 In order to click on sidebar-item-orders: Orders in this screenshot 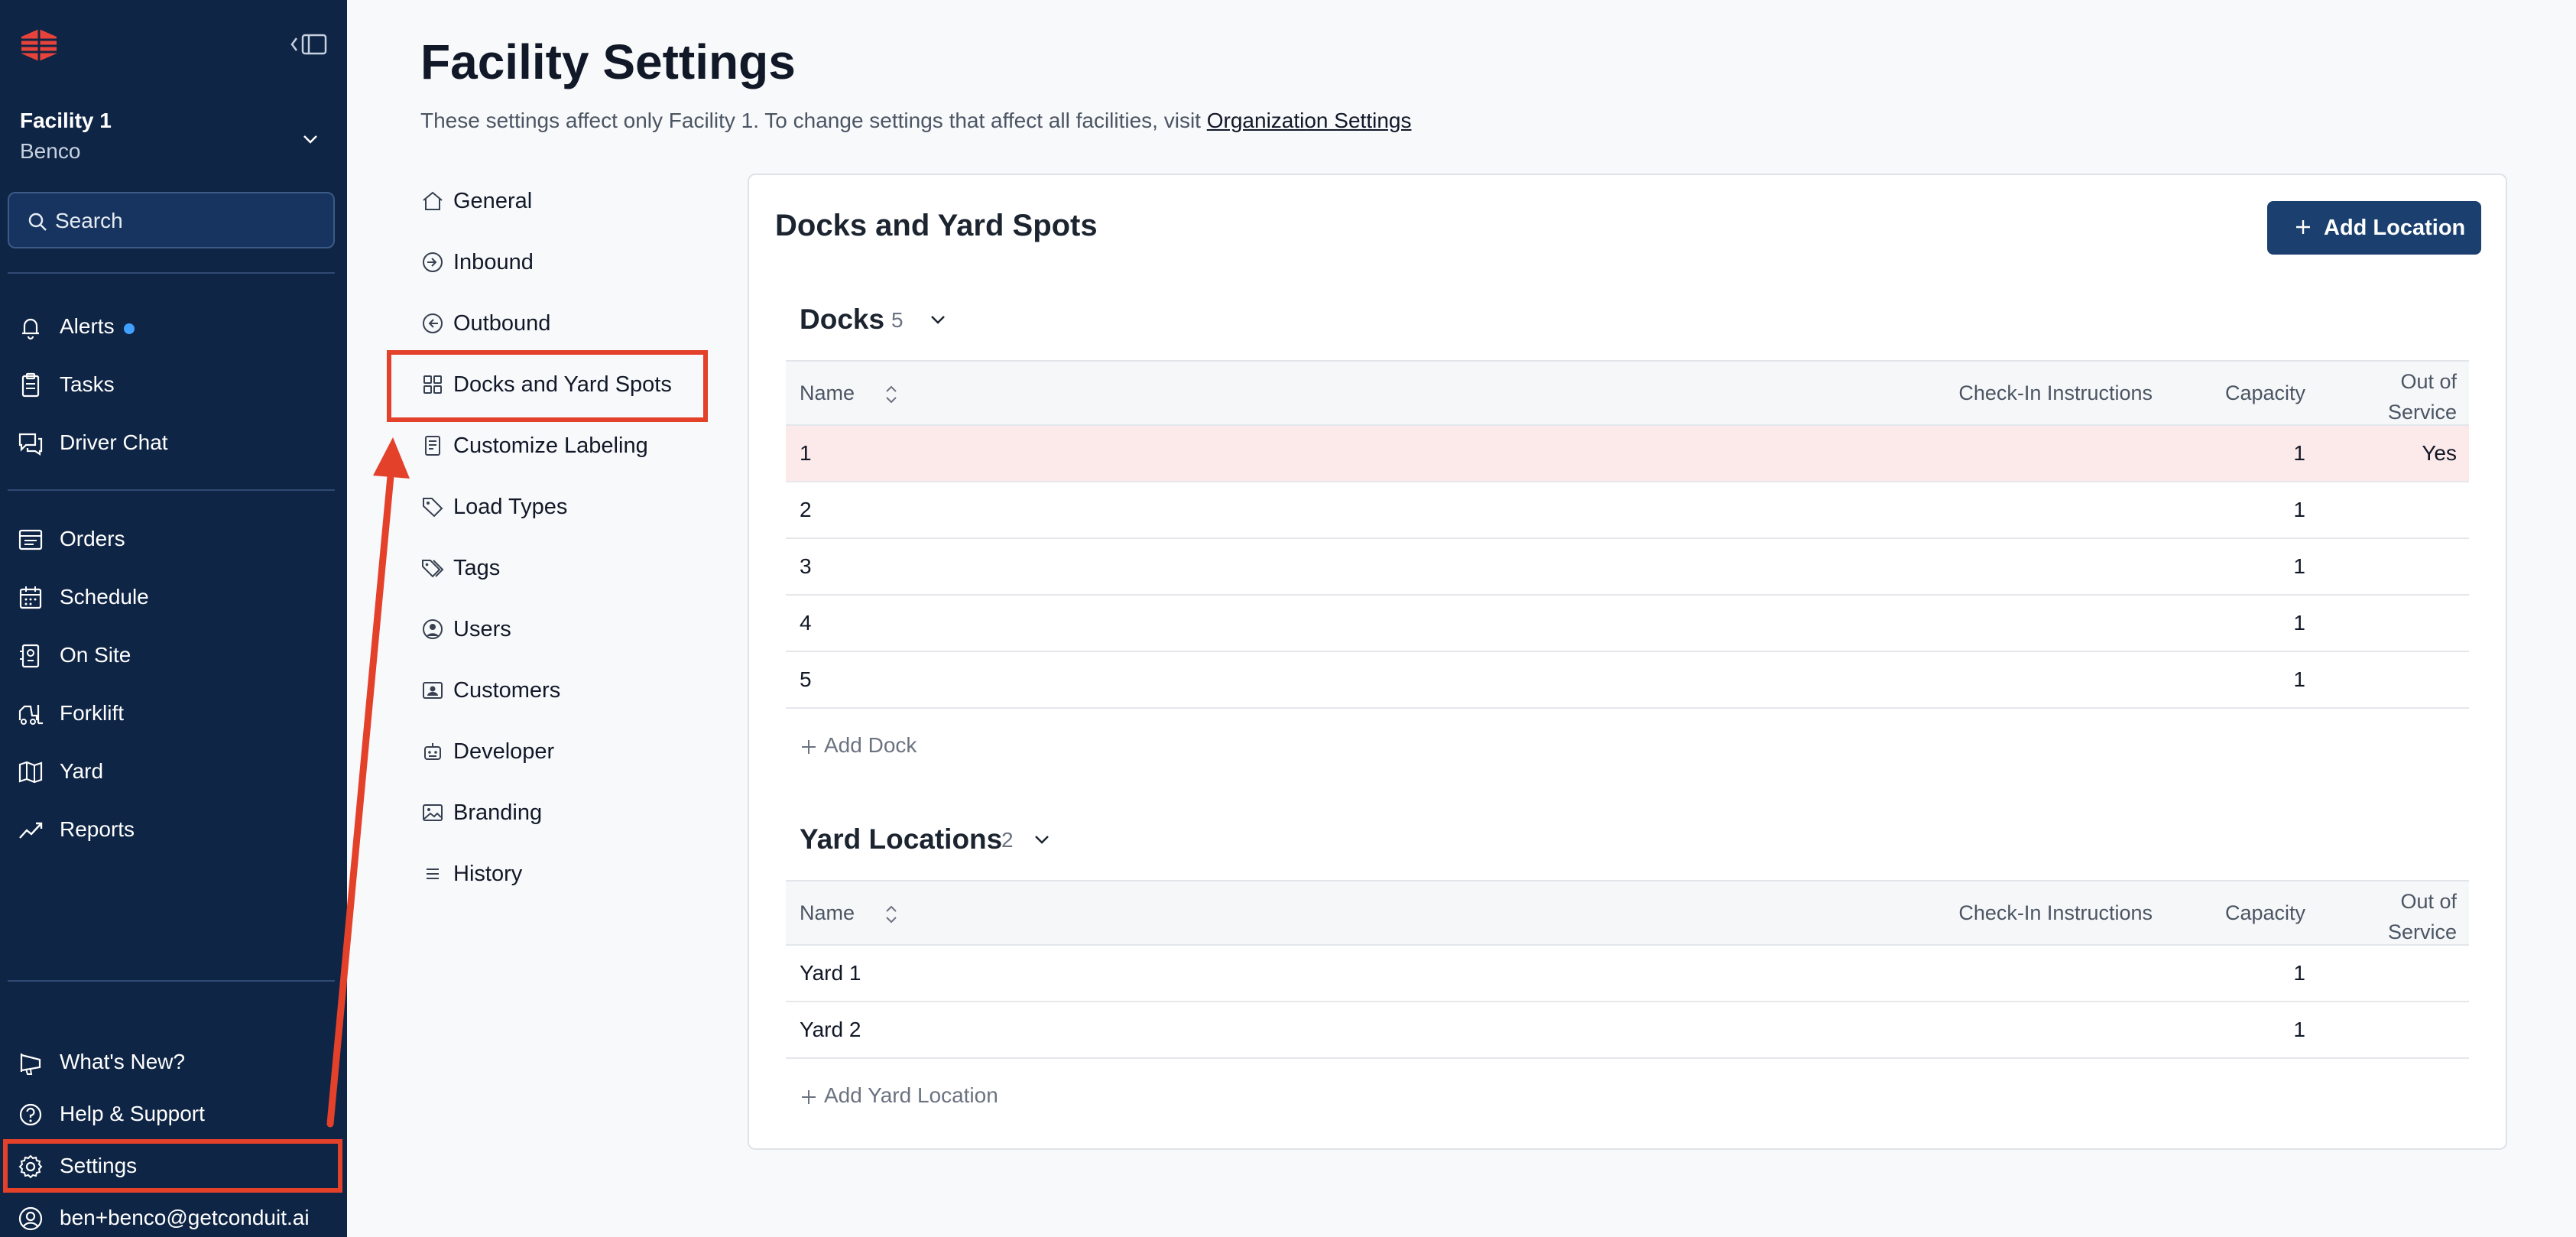, I will do `click(173, 539)`.